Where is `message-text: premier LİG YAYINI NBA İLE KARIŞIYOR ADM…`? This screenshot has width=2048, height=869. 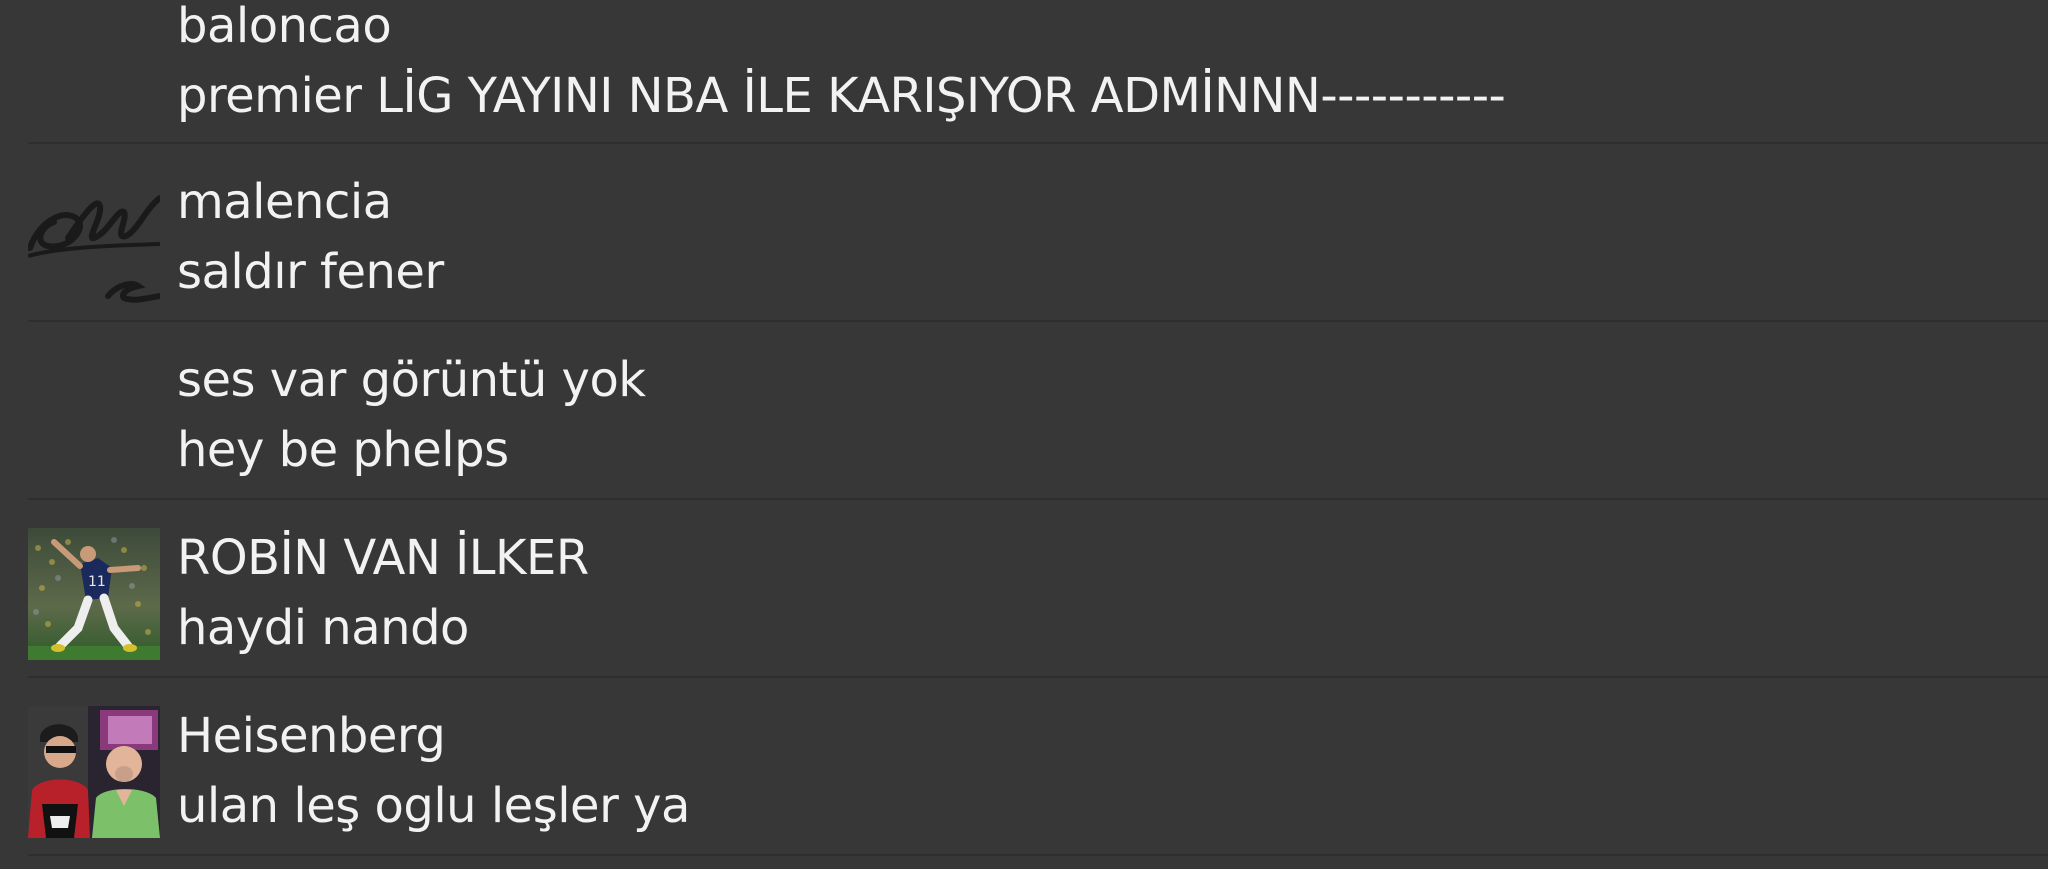 message-text: premier LİG YAYINI NBA İLE KARIŞIYOR ADM… is located at coordinates (841, 96).